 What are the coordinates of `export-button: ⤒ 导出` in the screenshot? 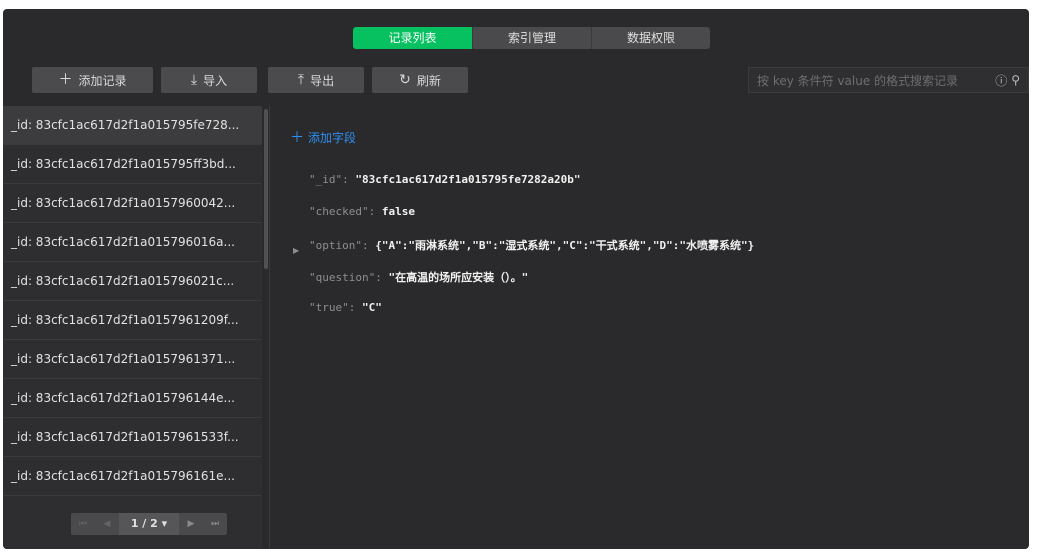 It's located at (316, 80).